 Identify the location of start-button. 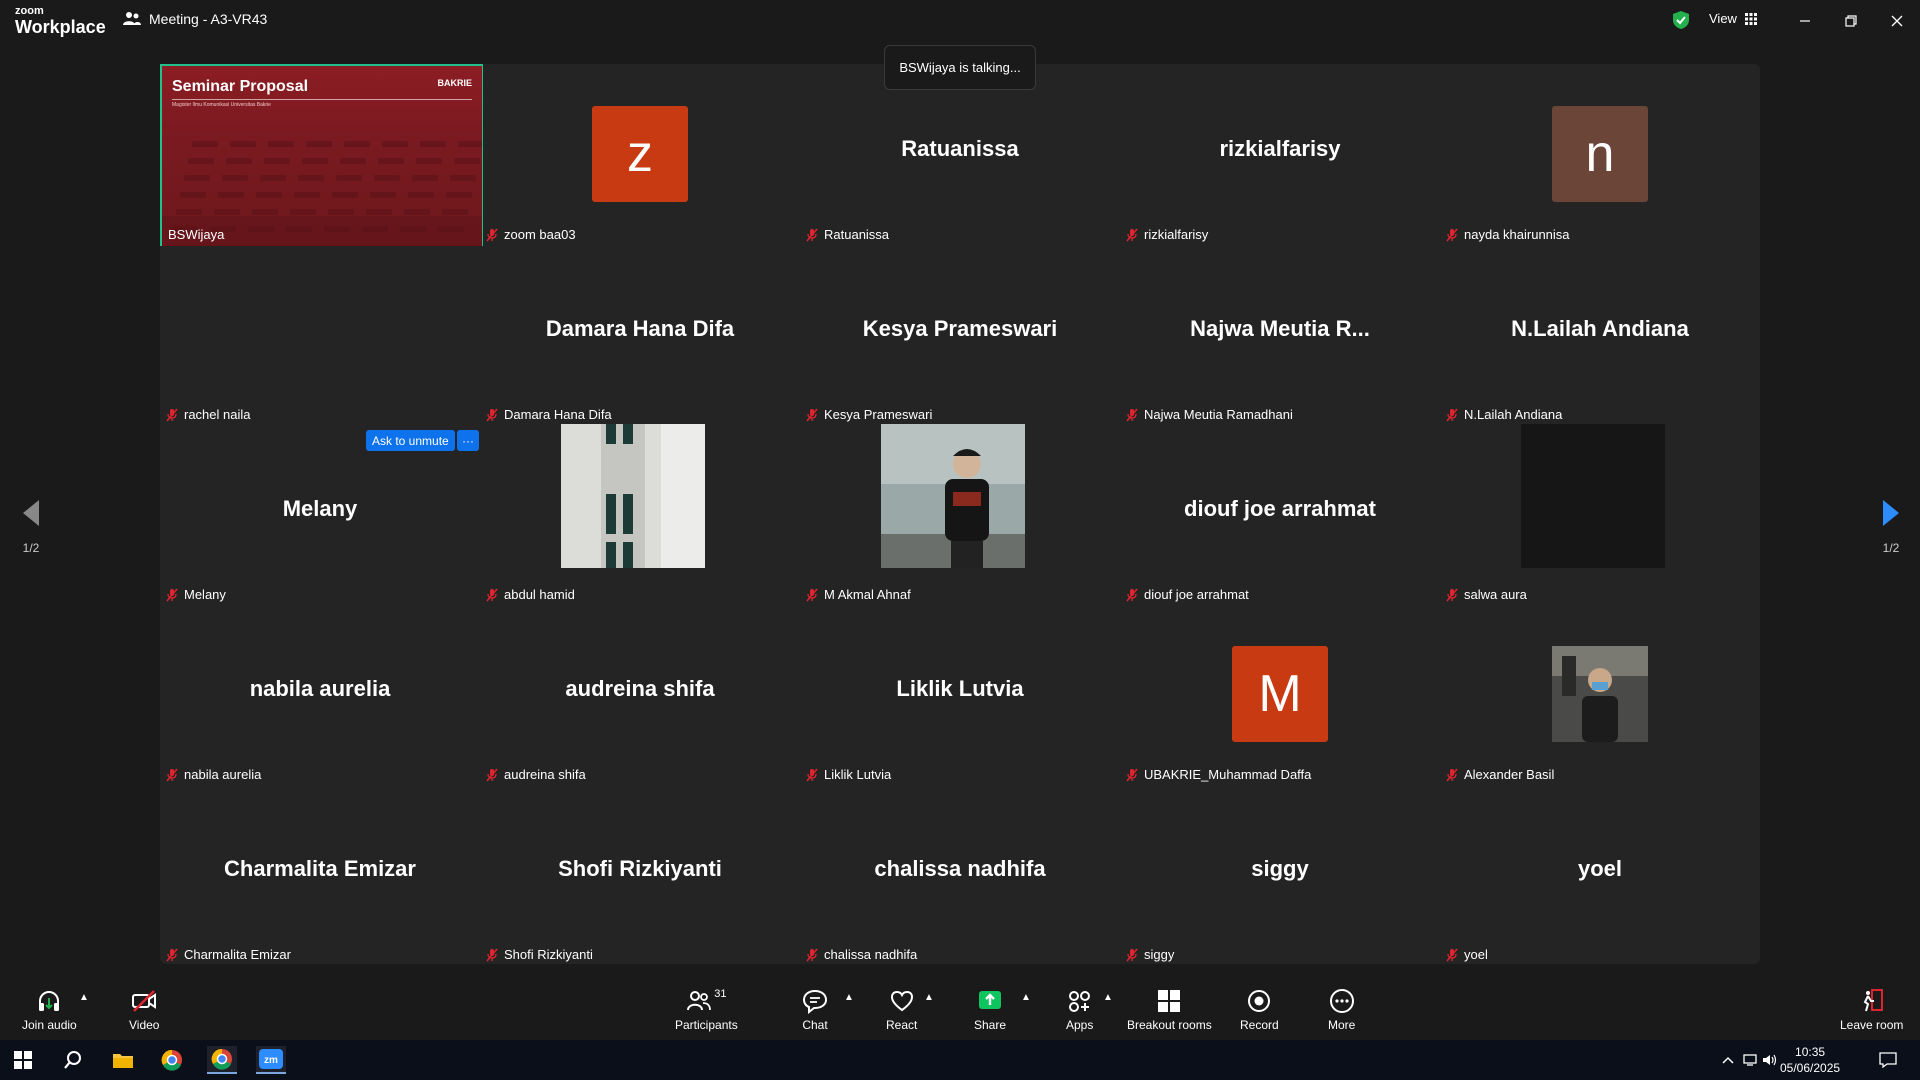
(23, 1060).